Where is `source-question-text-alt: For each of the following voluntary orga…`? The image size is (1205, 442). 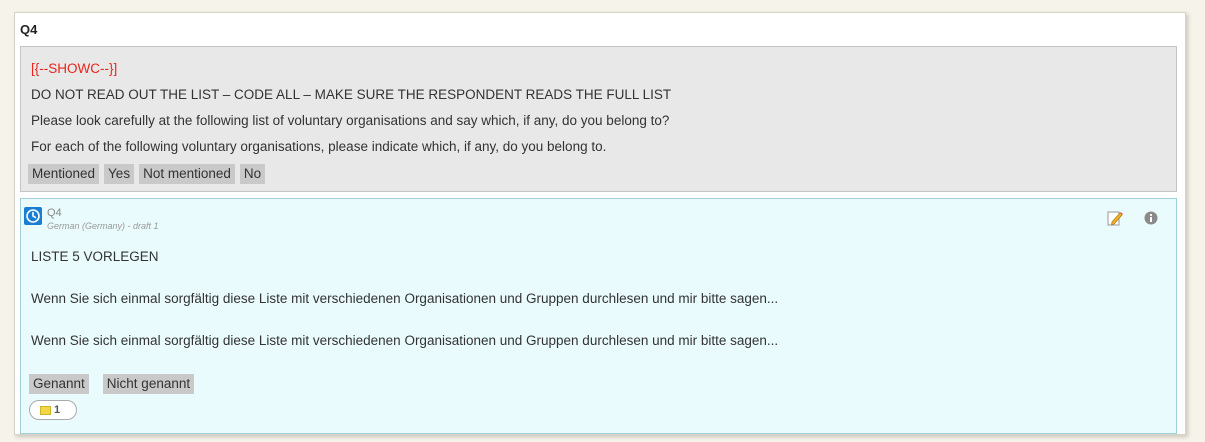 source-question-text-alt: For each of the following voluntary orga… is located at coordinates (319, 146).